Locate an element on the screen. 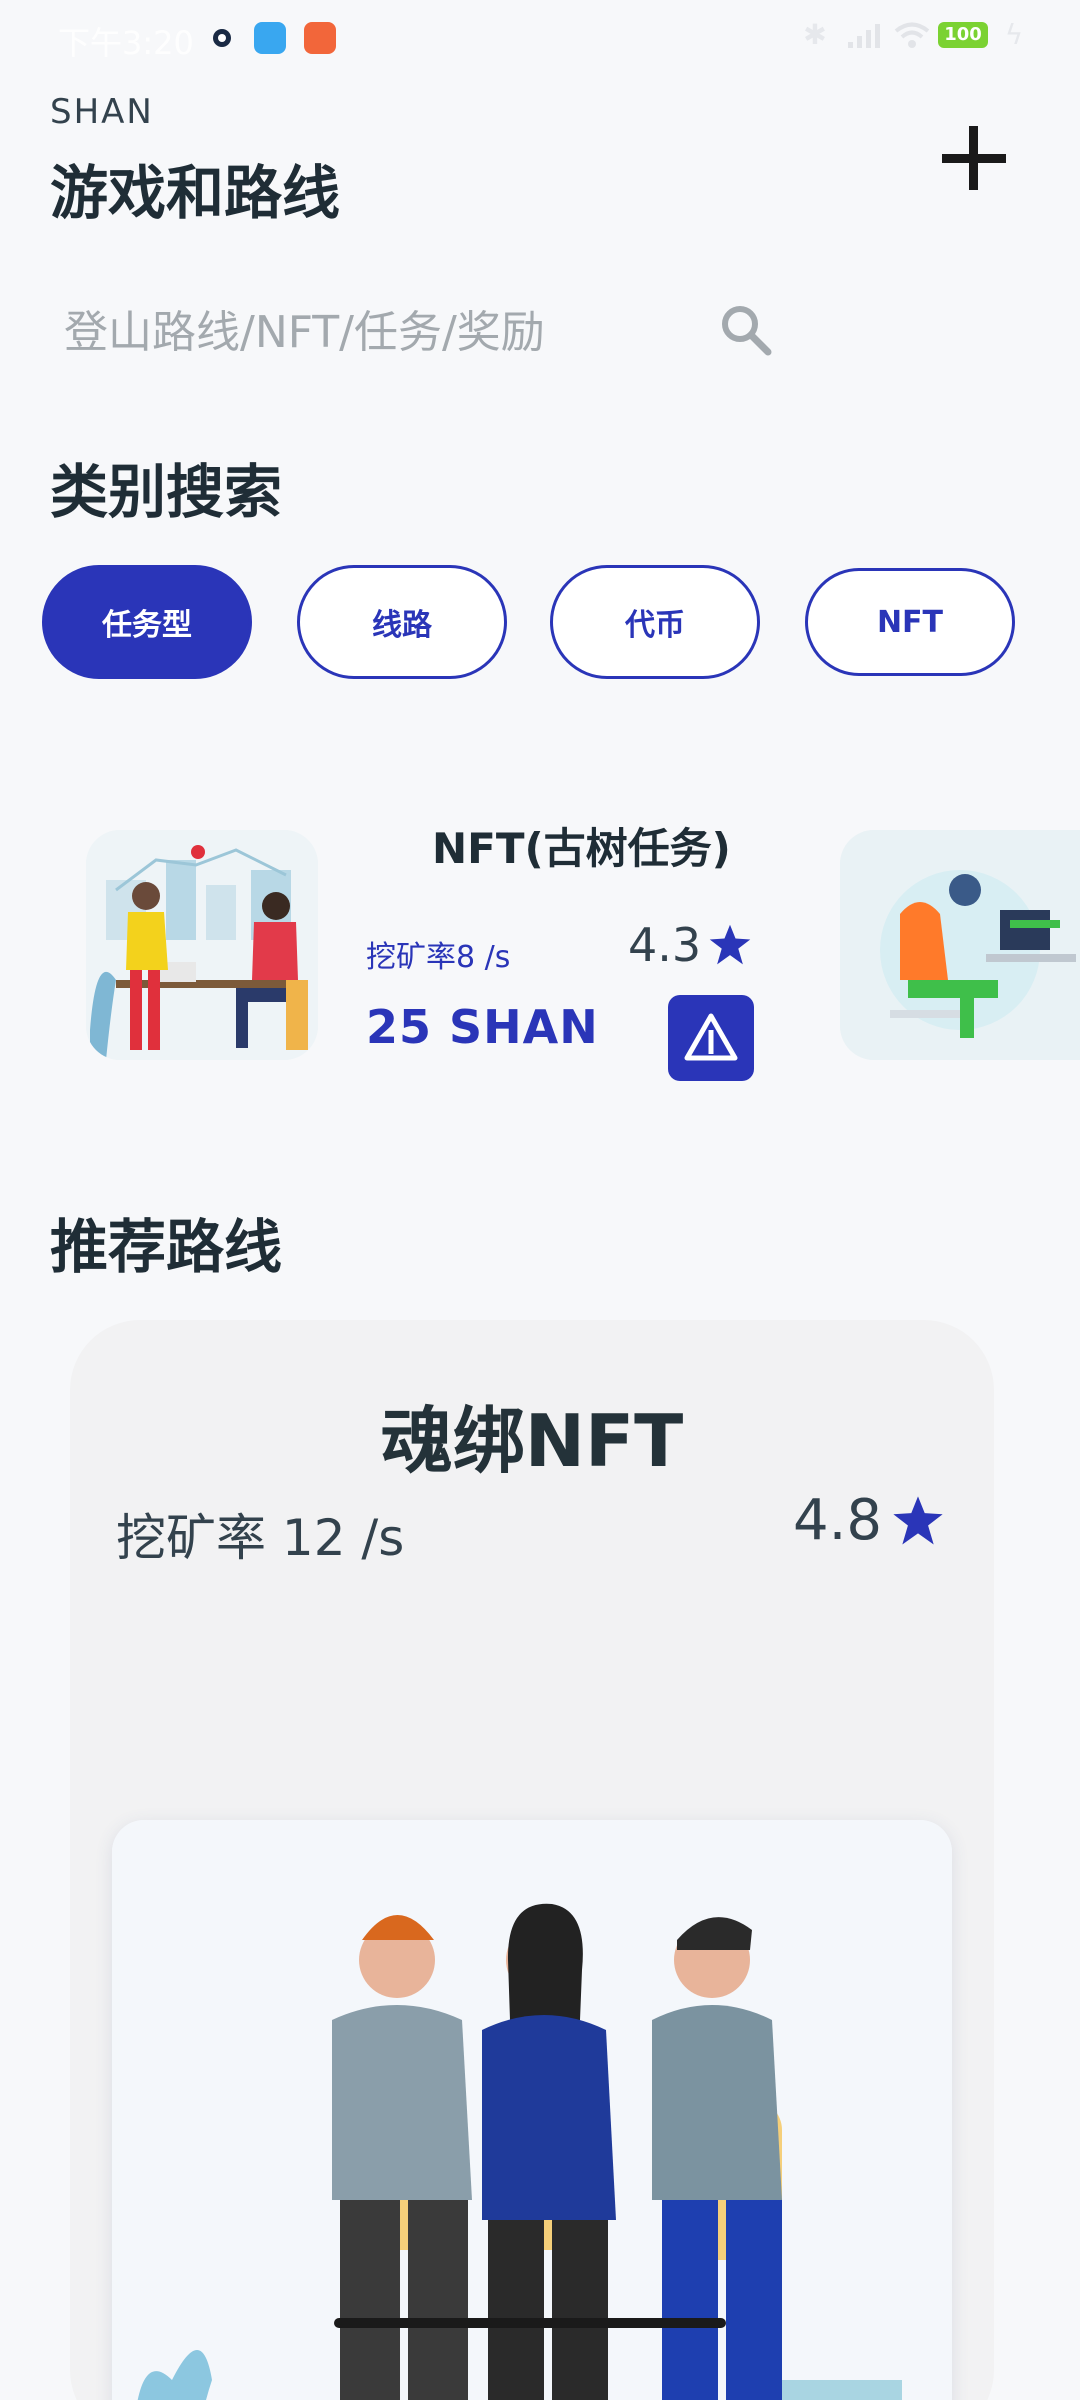 This screenshot has height=2400, width=1080. status-right: ✱ 100 ϟ is located at coordinates (912, 35).